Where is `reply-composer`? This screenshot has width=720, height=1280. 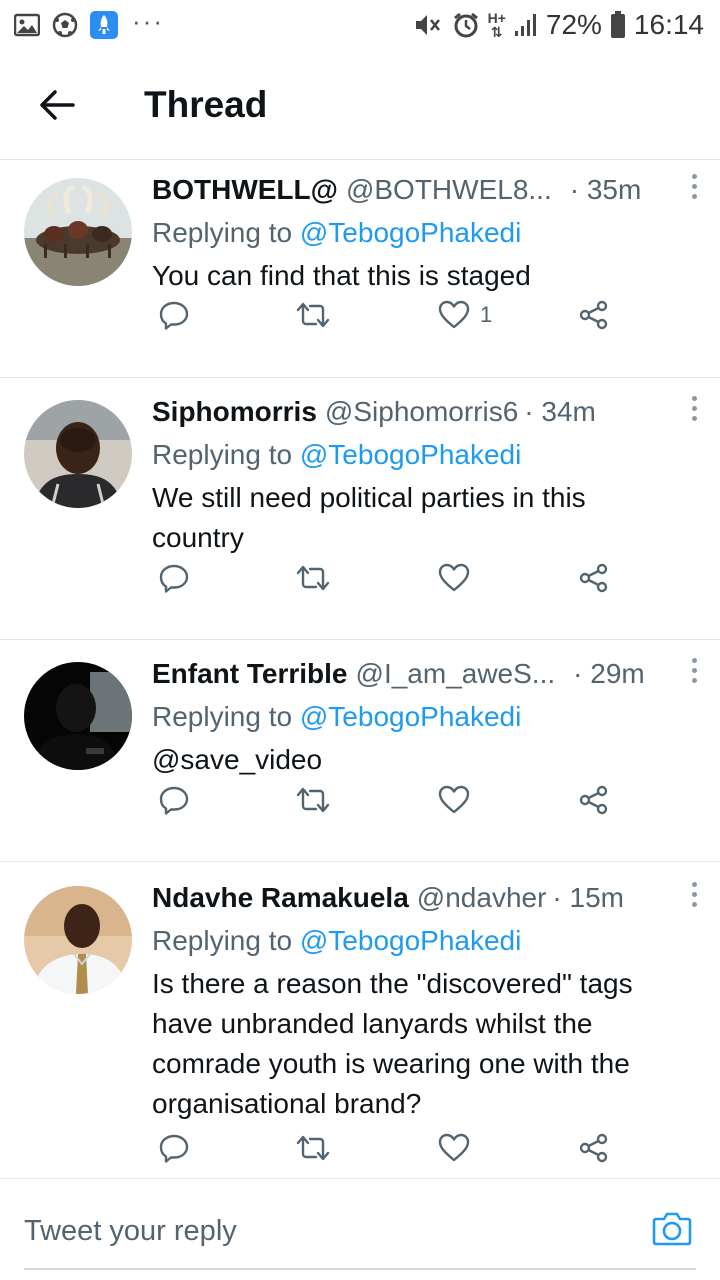 reply-composer is located at coordinates (360, 1229).